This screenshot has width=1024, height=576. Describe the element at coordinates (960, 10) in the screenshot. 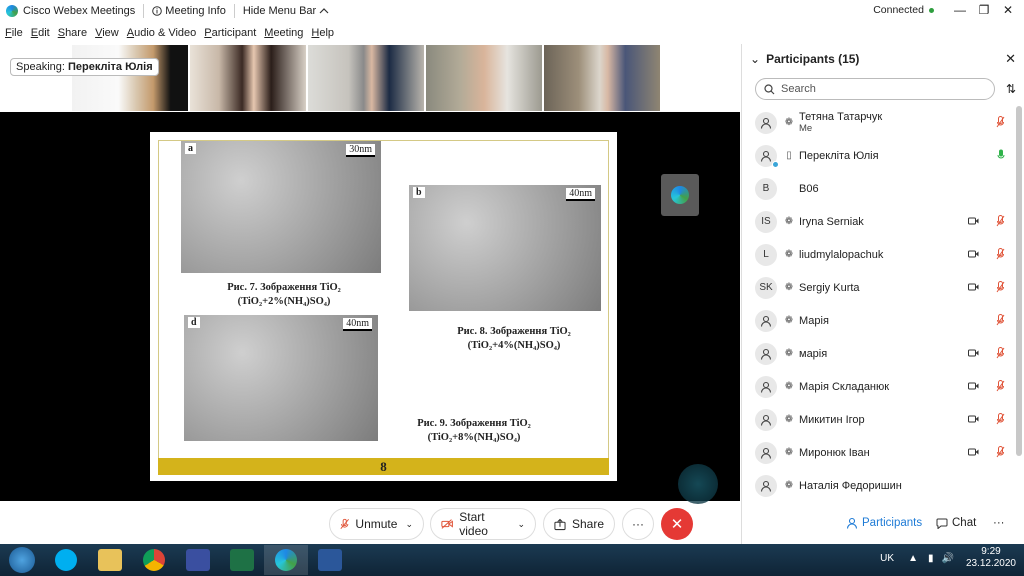

I see `minimize-icon: —` at that location.